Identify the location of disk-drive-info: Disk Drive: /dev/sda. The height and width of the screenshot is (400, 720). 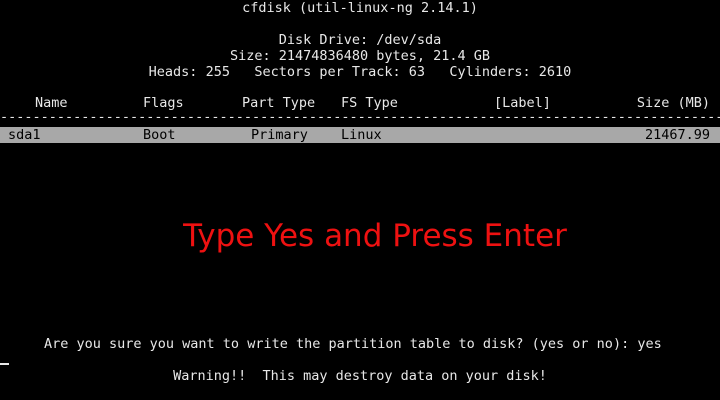
(360, 40).